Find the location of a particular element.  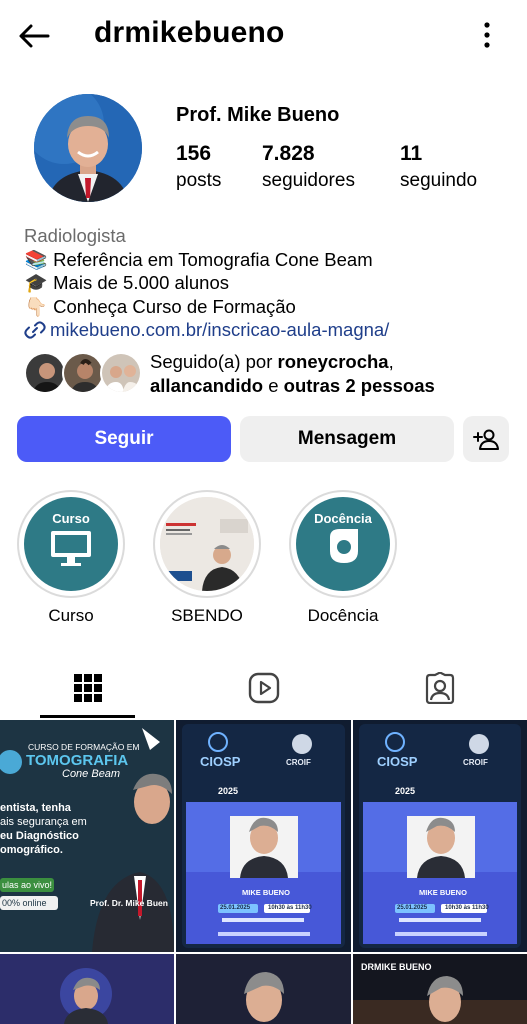

highlight-cover: Curso is located at coordinates (71, 544).